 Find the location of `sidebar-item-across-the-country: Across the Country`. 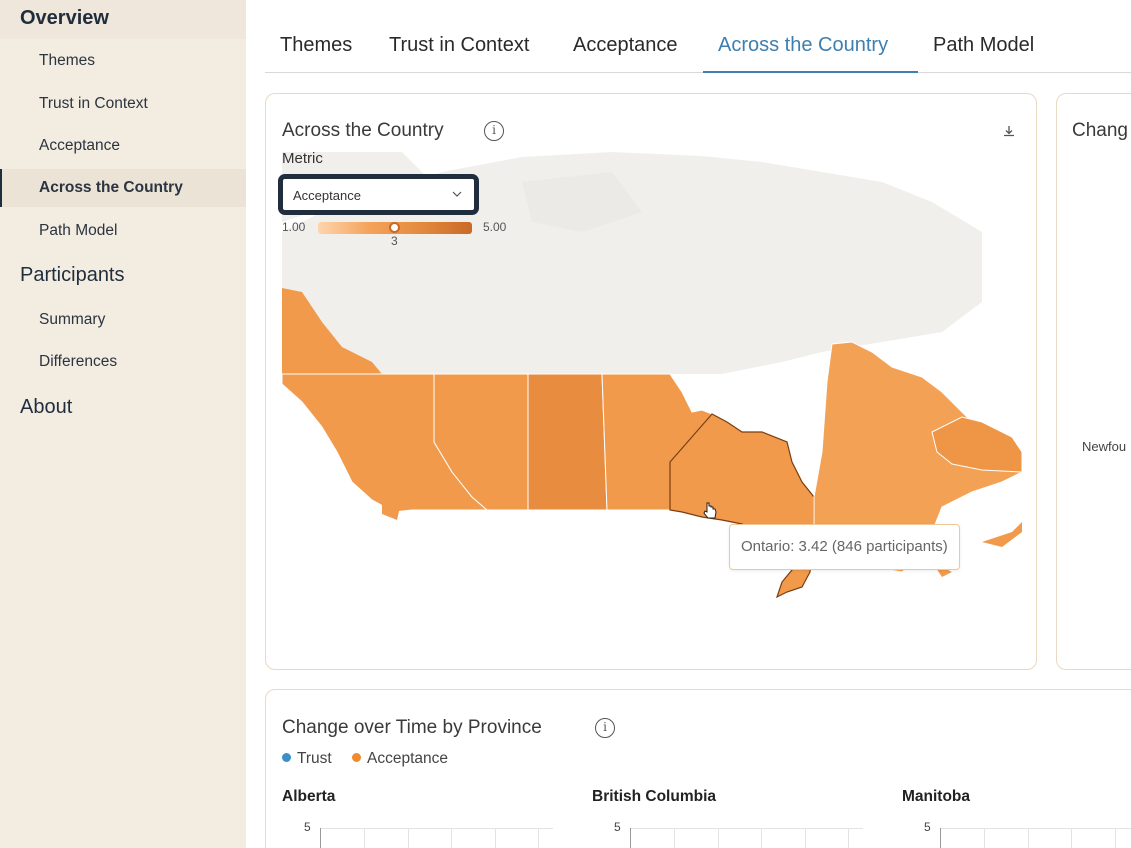

sidebar-item-across-the-country: Across the Country is located at coordinates (123, 188).